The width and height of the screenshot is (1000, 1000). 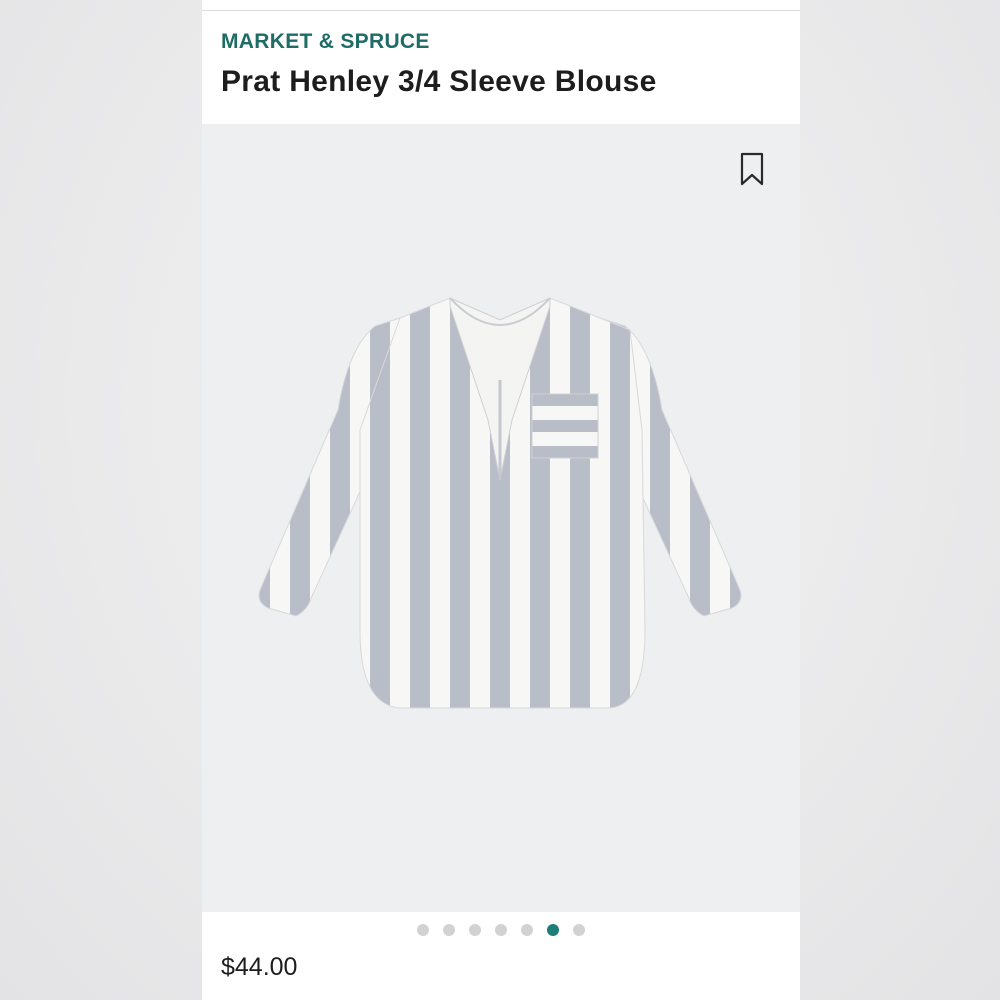 I want to click on carousel-dot-active, so click(x=553, y=930).